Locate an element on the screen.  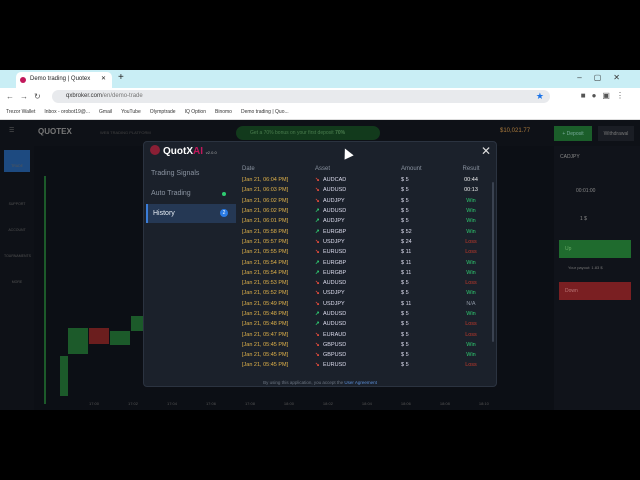
history-badge: 2 is located at coordinates (224, 213).